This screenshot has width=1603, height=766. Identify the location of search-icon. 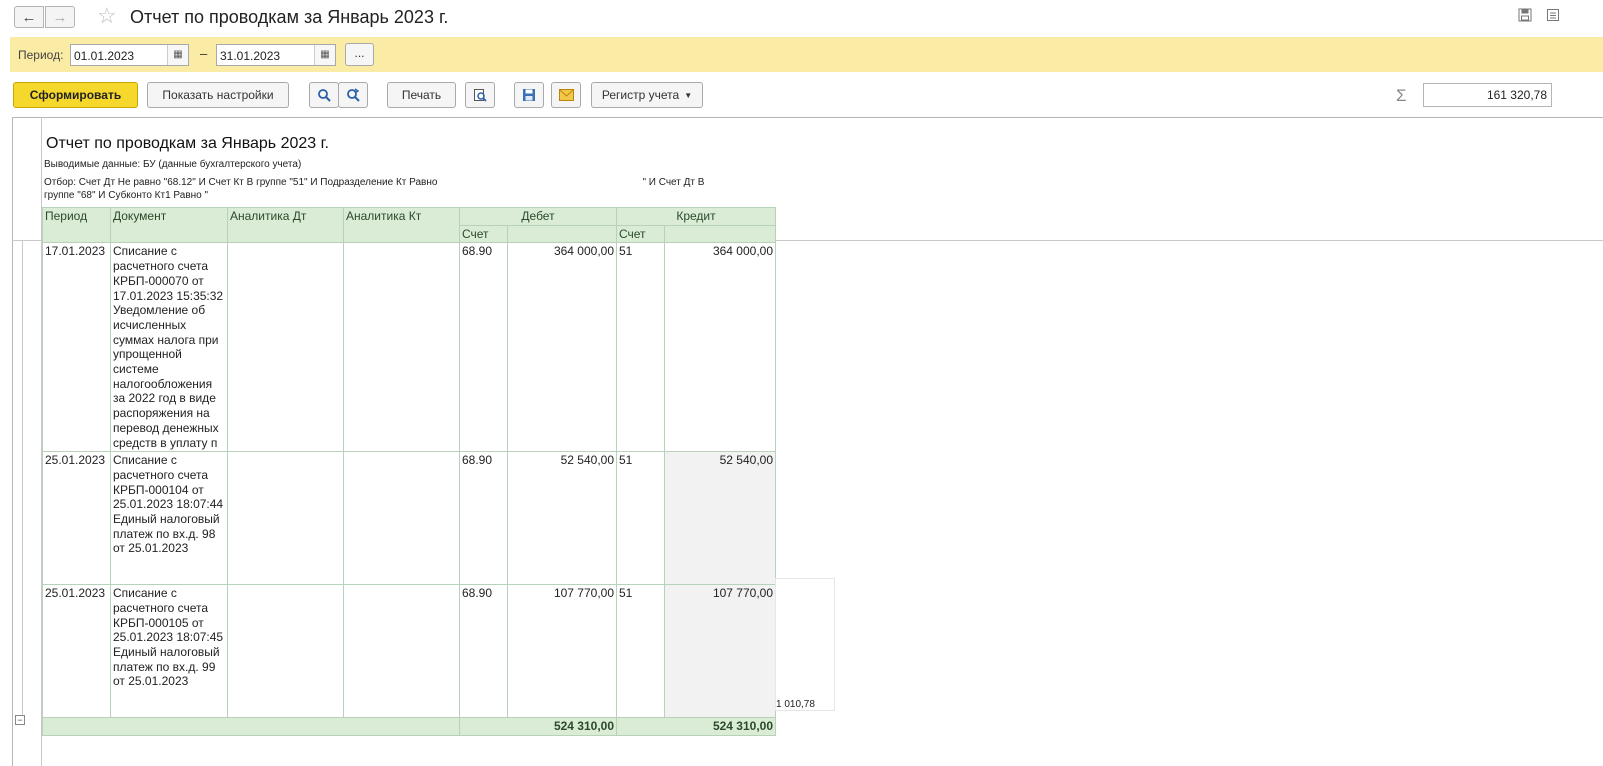
(324, 95).